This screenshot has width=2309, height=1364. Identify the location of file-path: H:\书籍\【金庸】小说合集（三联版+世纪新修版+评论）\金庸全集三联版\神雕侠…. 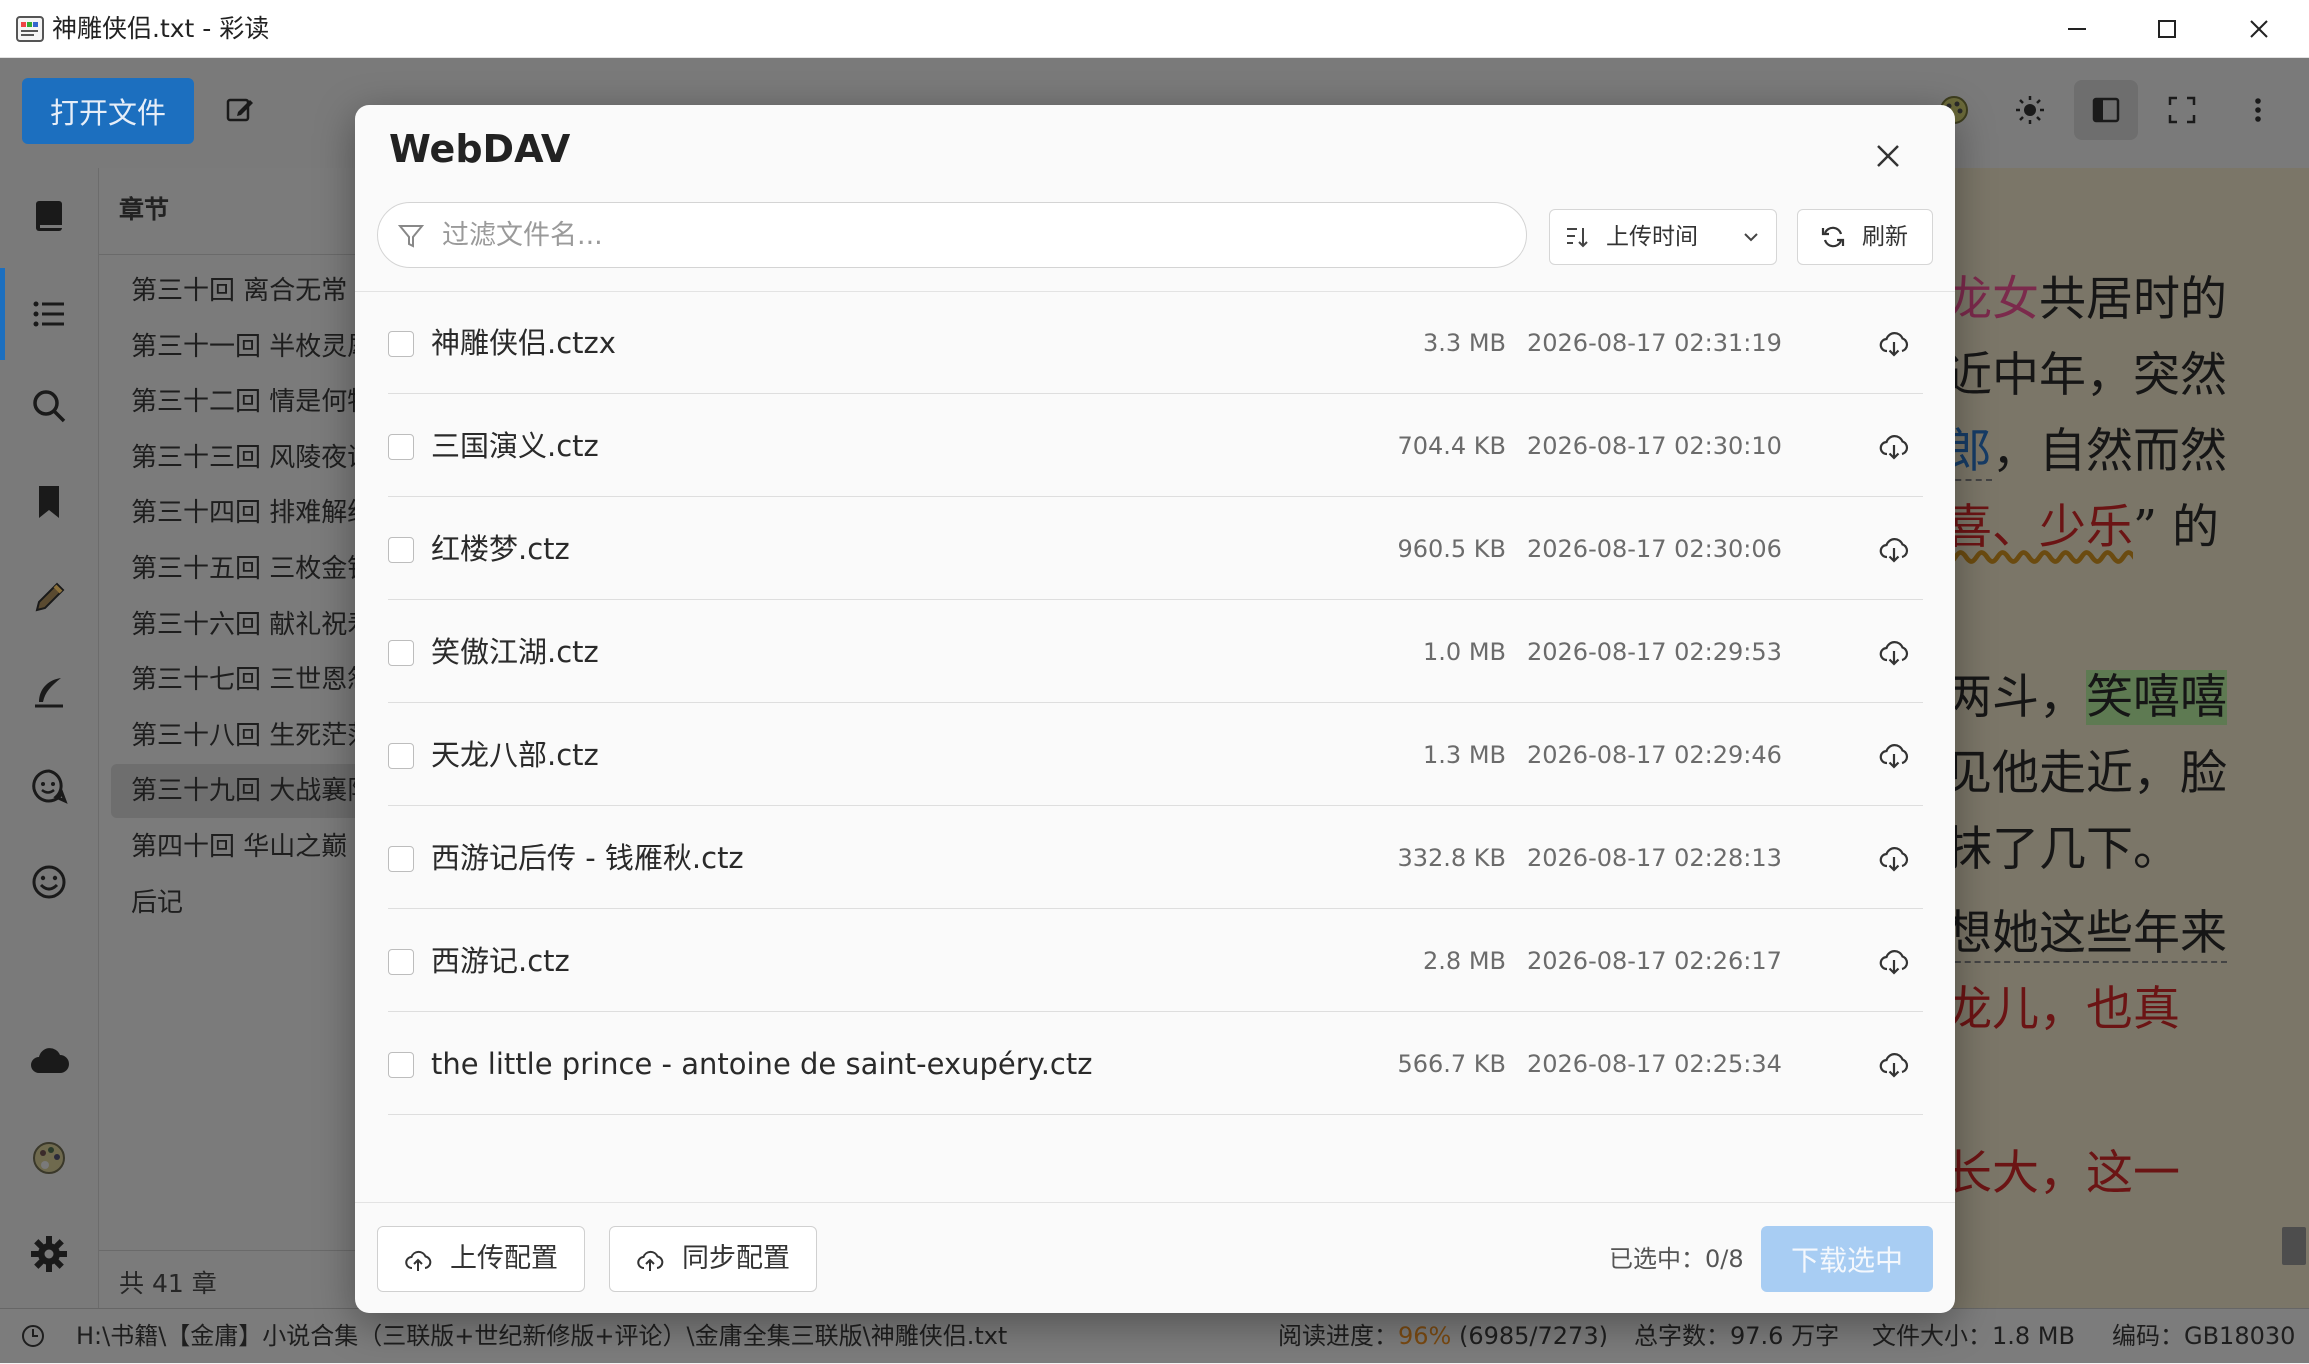
(542, 1336).